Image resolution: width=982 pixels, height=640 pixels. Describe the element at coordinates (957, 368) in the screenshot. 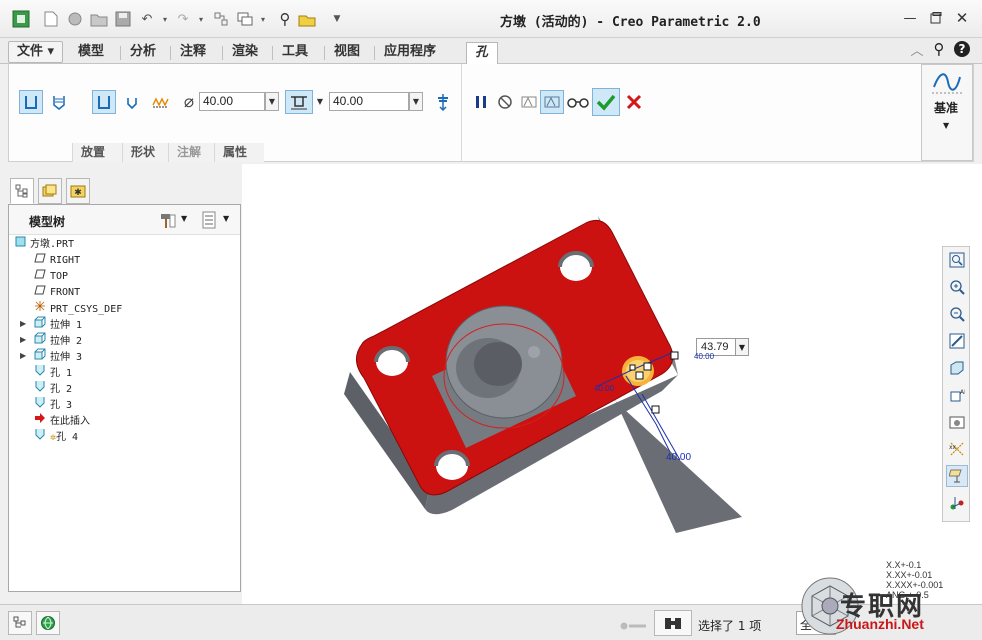

I see `display-style-icon` at that location.